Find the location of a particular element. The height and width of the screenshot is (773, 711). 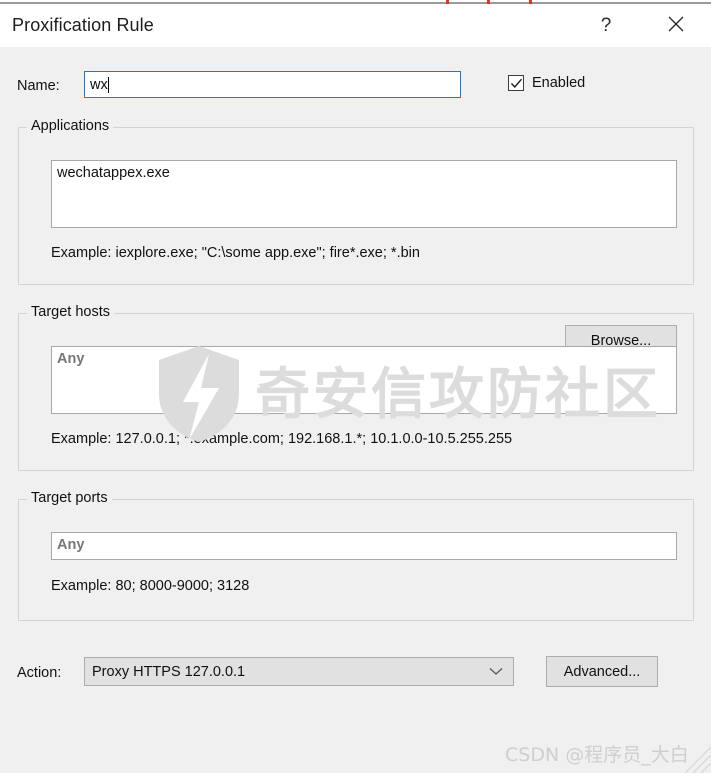

name-input: wx is located at coordinates (272, 84).